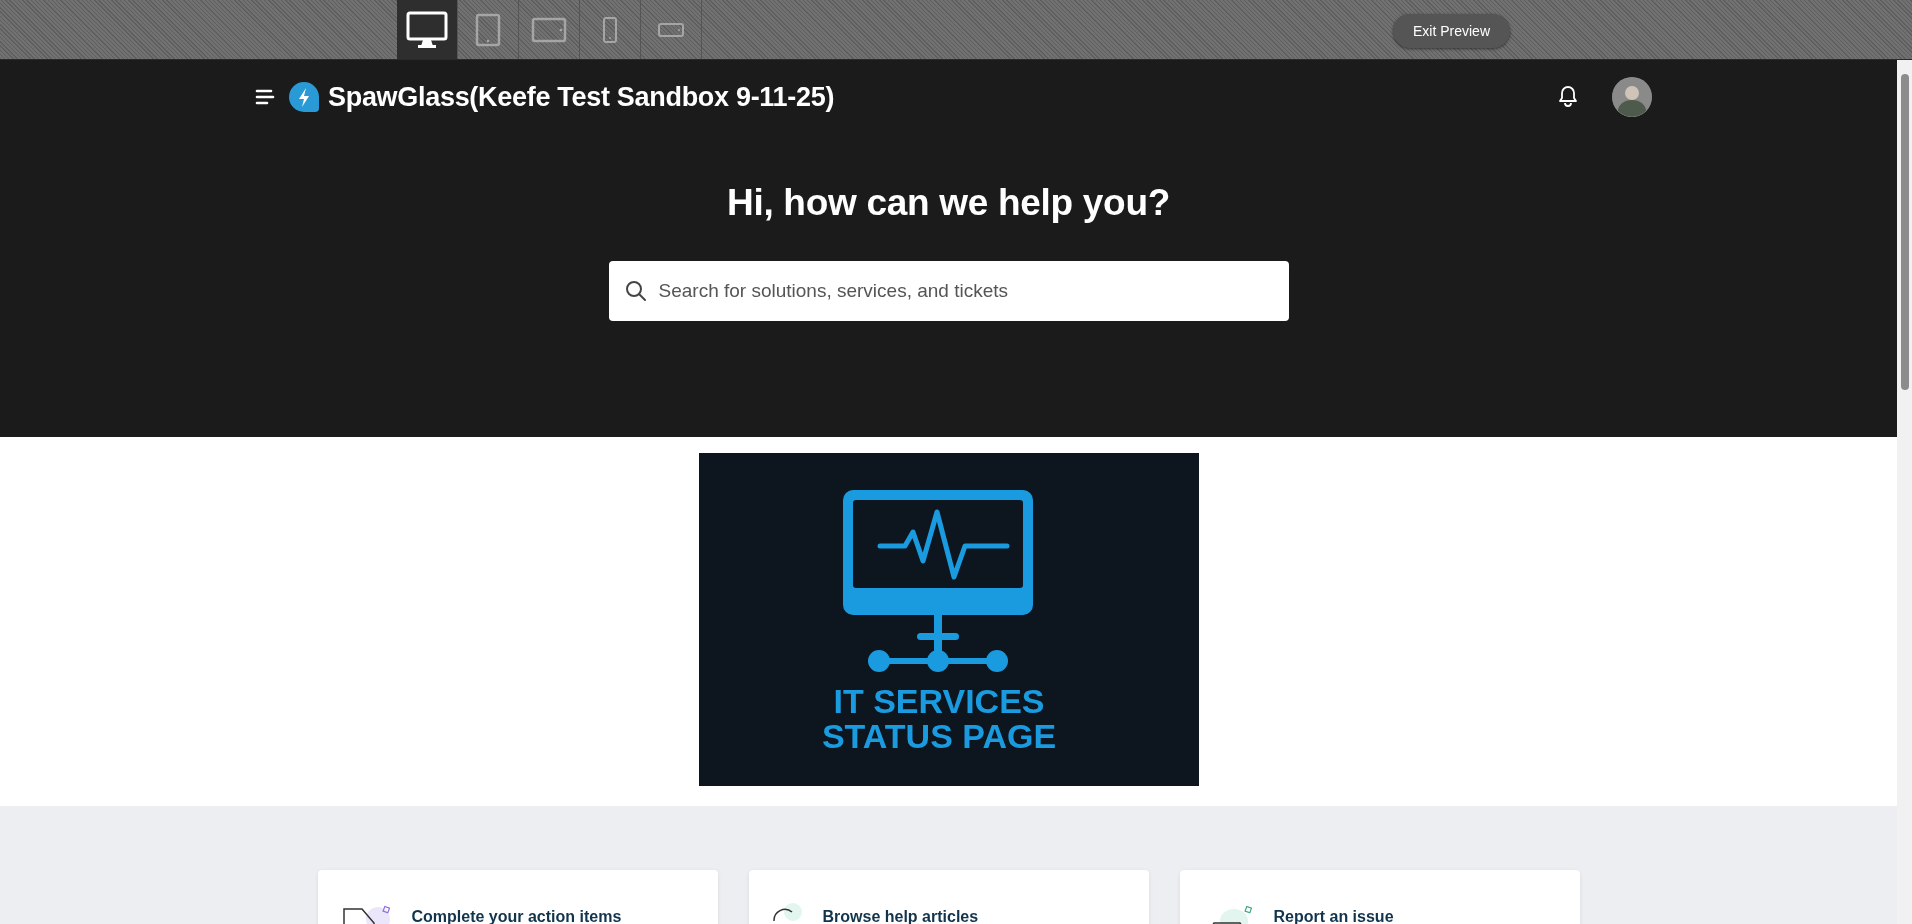 Image resolution: width=1912 pixels, height=924 pixels. I want to click on logo-icon, so click(304, 97).